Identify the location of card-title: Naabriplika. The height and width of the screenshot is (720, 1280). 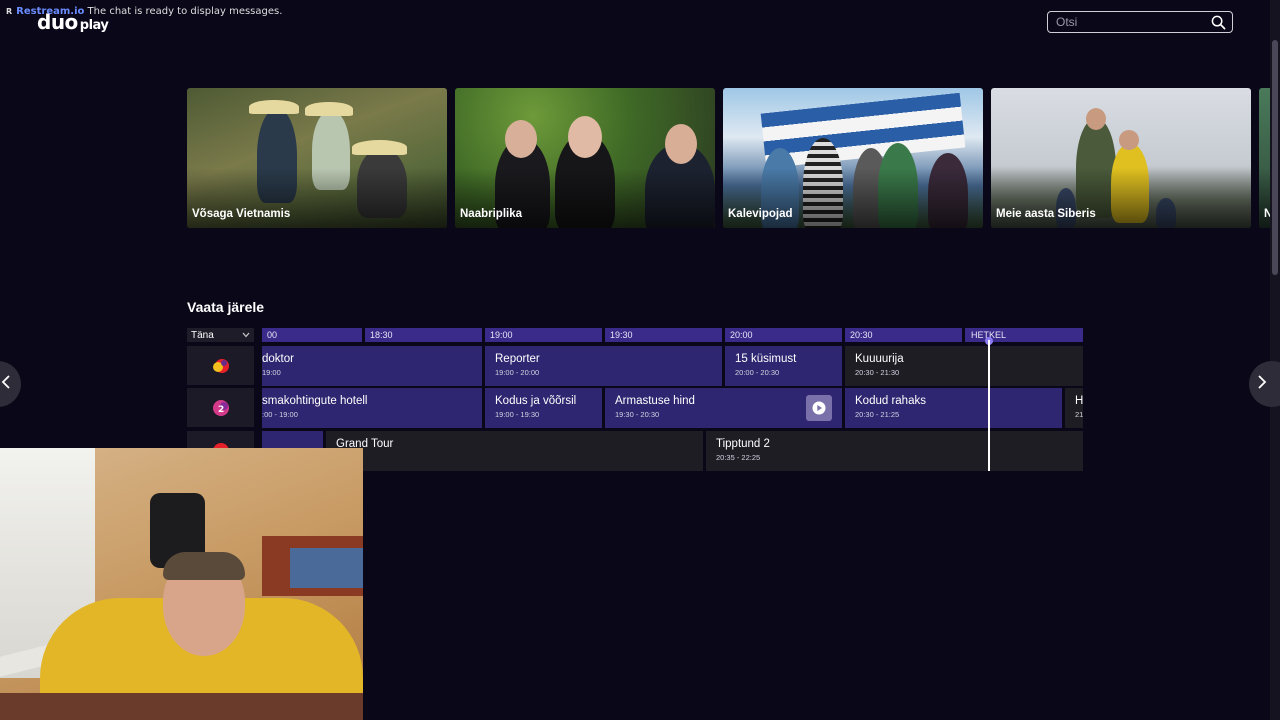
(491, 214).